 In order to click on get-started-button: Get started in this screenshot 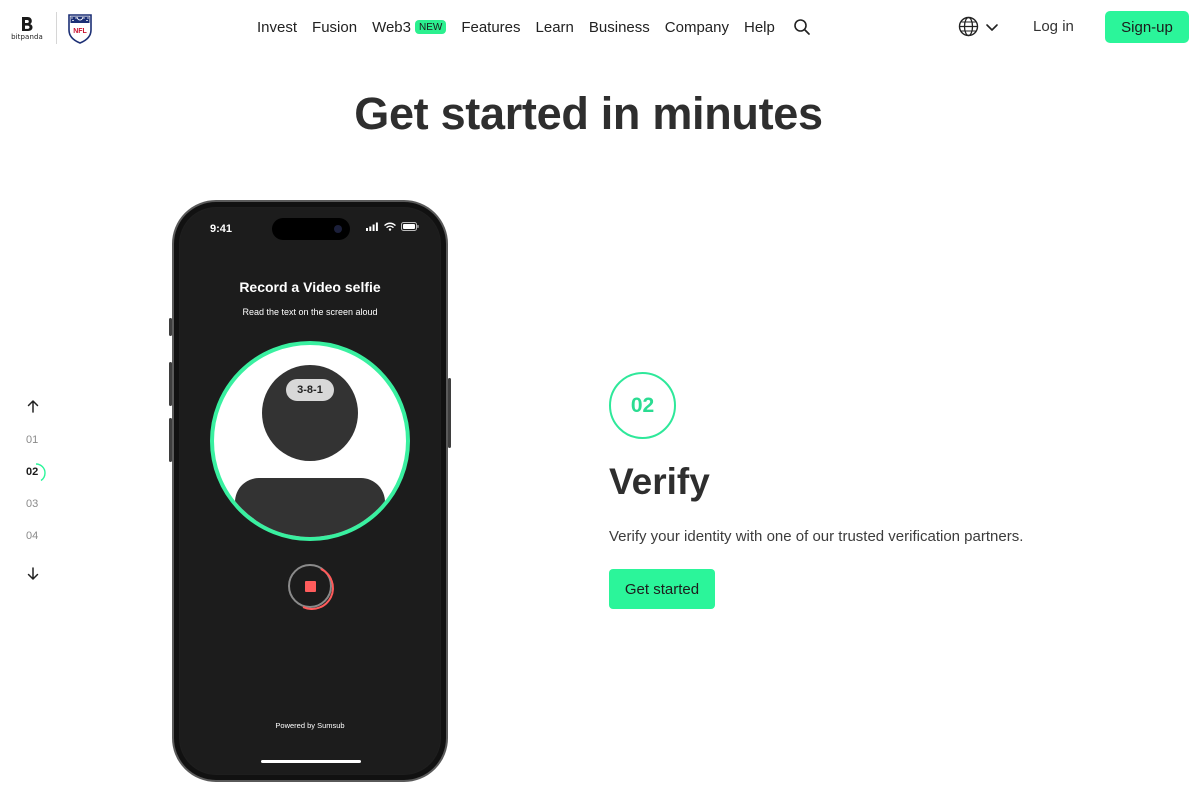, I will do `click(662, 589)`.